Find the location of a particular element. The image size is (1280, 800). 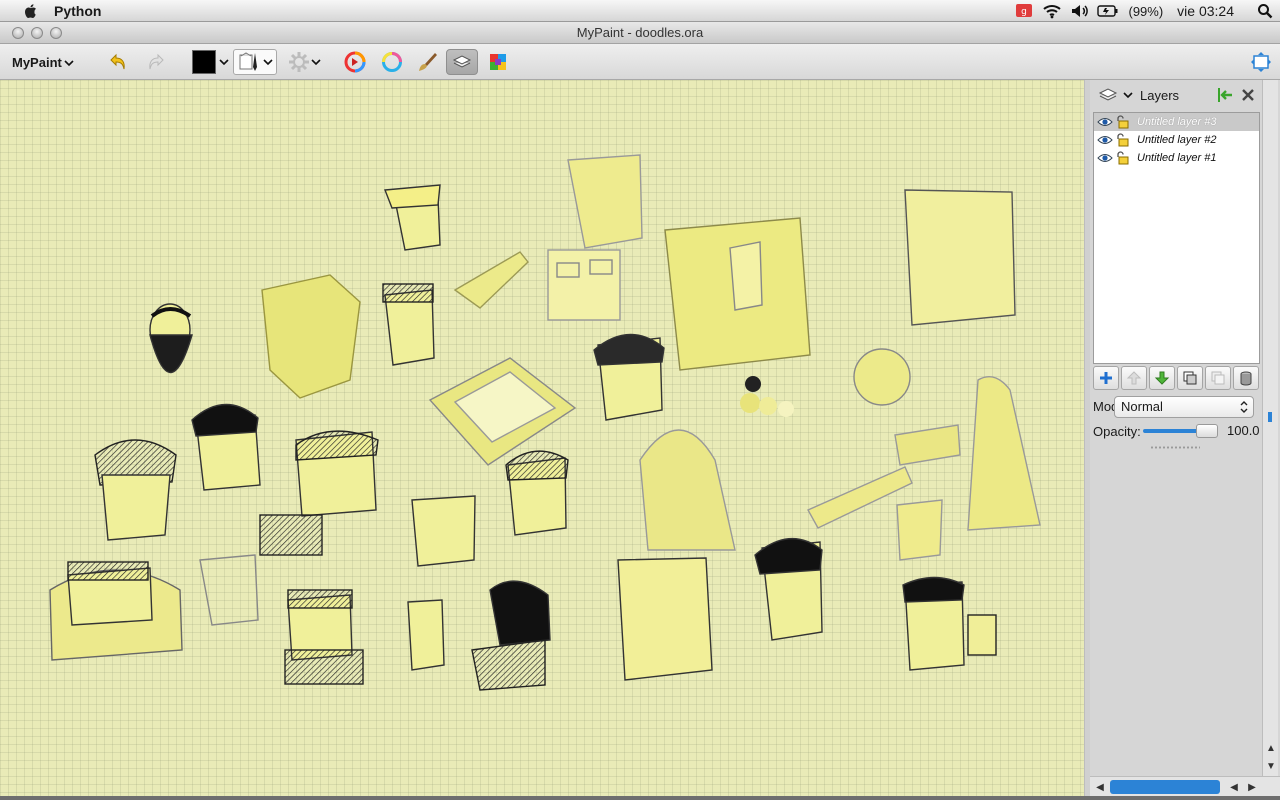

scrollbar-thumb is located at coordinates (1165, 787).